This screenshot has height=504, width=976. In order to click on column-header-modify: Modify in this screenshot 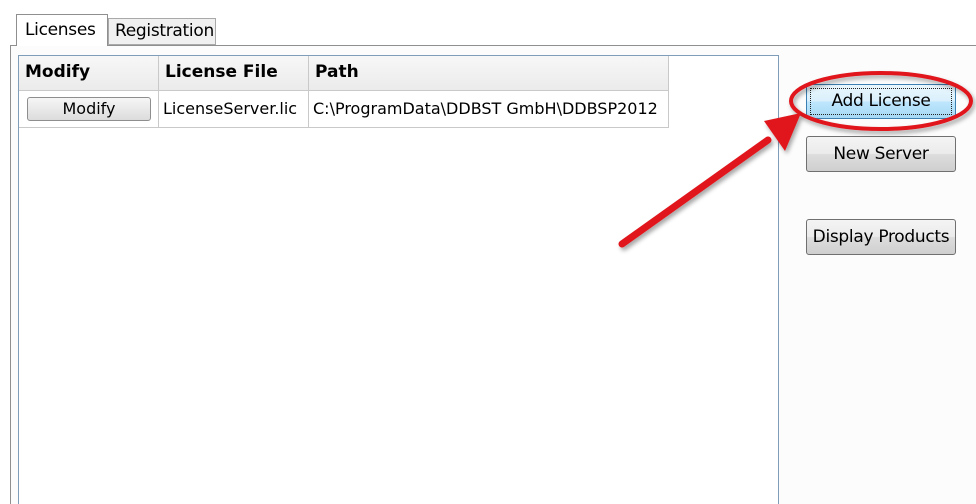, I will do `click(89, 73)`.